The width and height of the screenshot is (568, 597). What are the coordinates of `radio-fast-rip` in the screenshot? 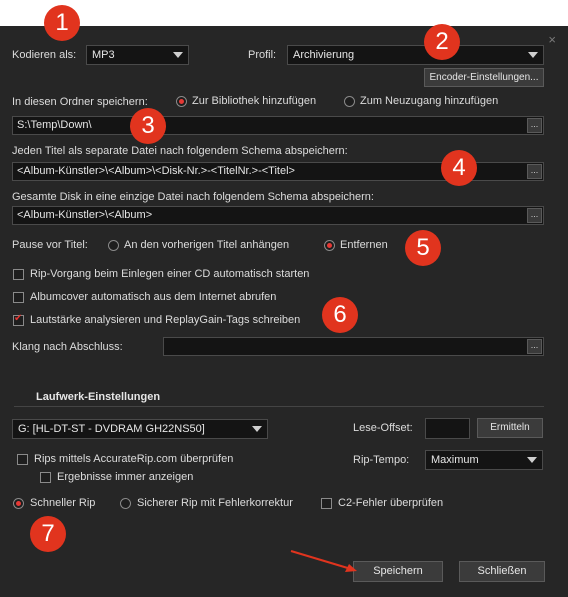 It's located at (18, 503).